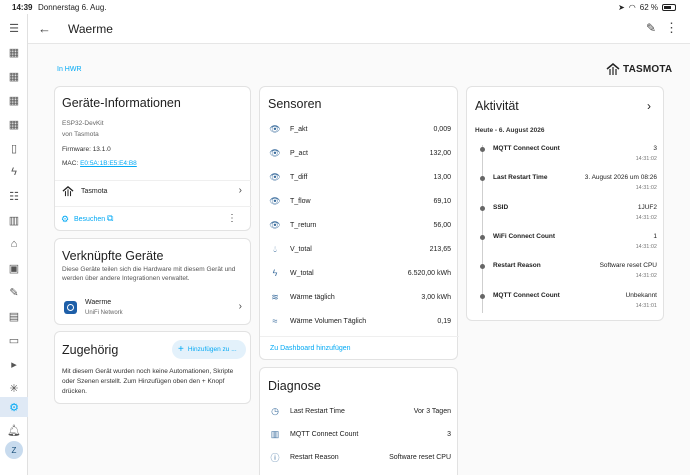  What do you see at coordinates (655, 148) in the screenshot?
I see `activity-value: 3` at bounding box center [655, 148].